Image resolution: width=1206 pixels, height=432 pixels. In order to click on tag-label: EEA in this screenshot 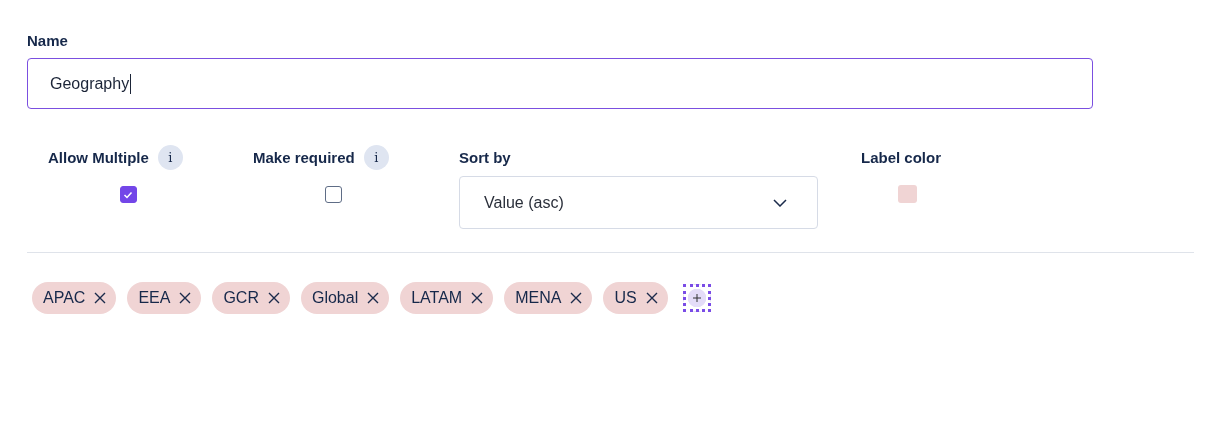, I will do `click(154, 298)`.